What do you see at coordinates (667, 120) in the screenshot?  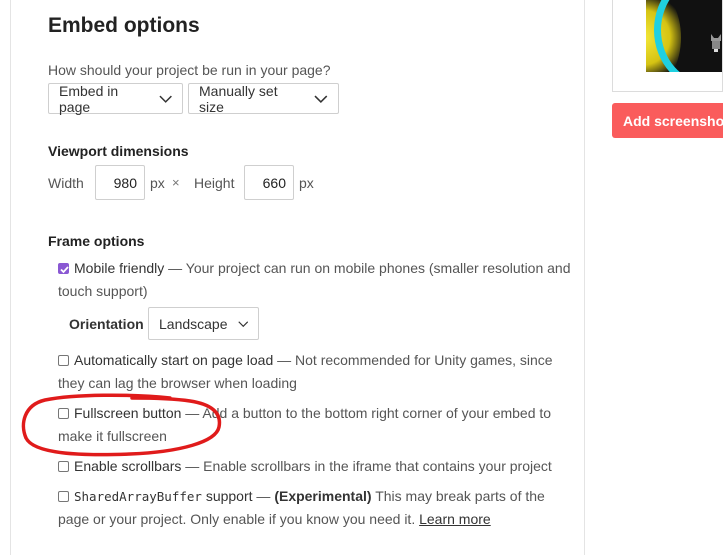 I see `add-screenshots-button: Add screenshots` at bounding box center [667, 120].